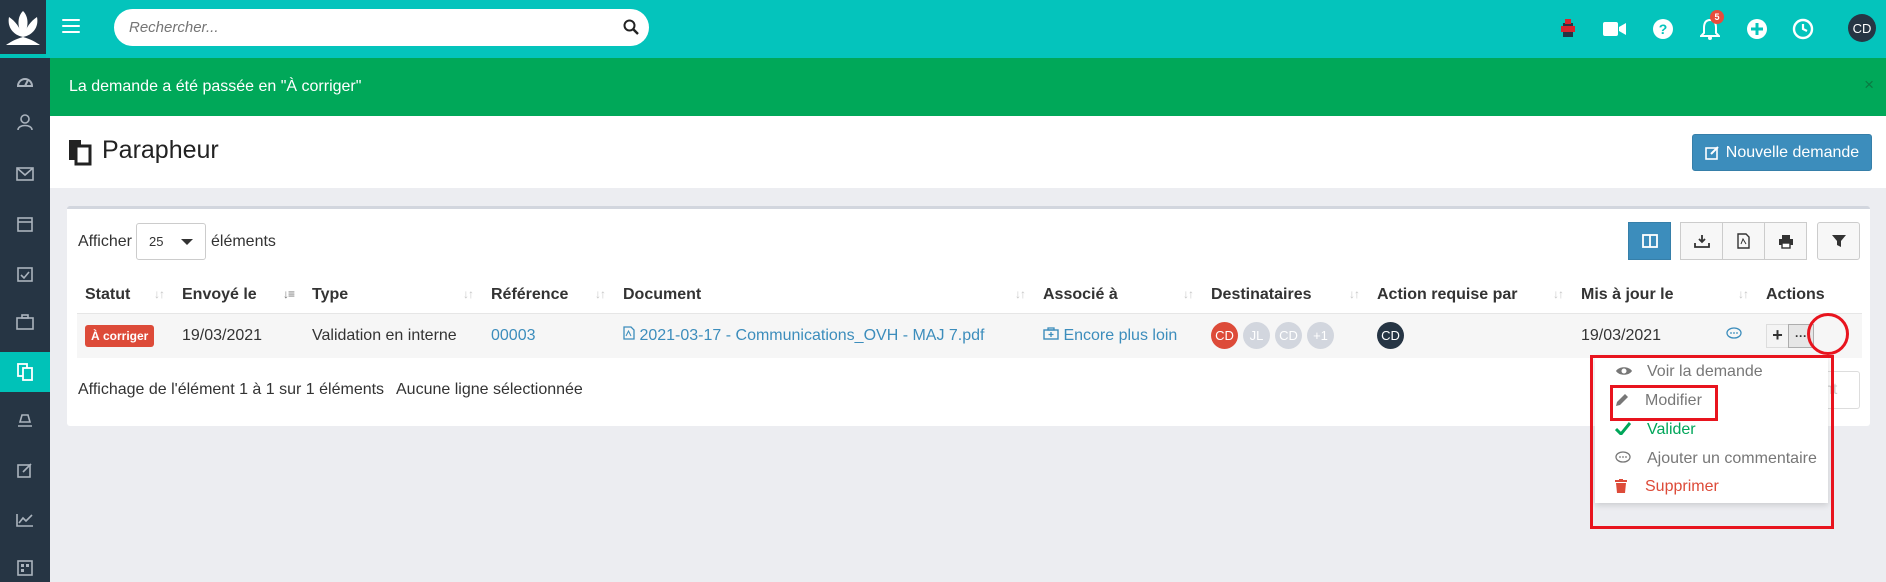  What do you see at coordinates (71, 26) in the screenshot?
I see `menu-toggle-icon` at bounding box center [71, 26].